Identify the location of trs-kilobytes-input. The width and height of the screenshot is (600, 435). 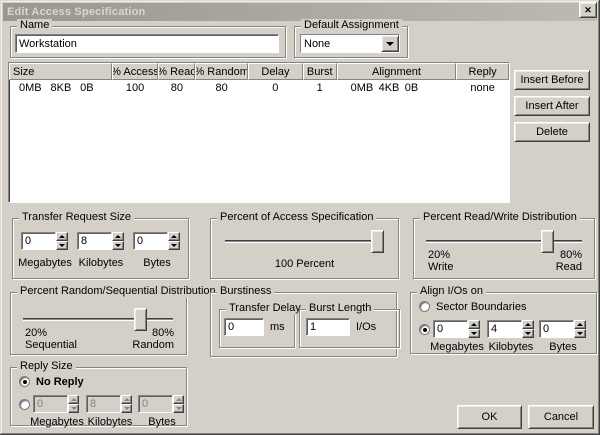
(94, 241).